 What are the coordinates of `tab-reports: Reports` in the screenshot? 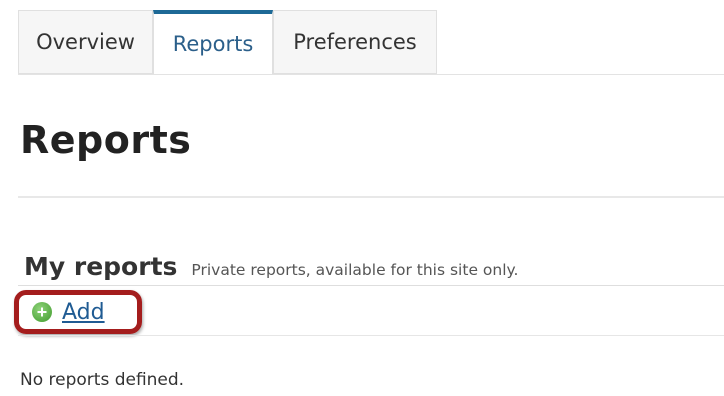 It's located at (213, 42).